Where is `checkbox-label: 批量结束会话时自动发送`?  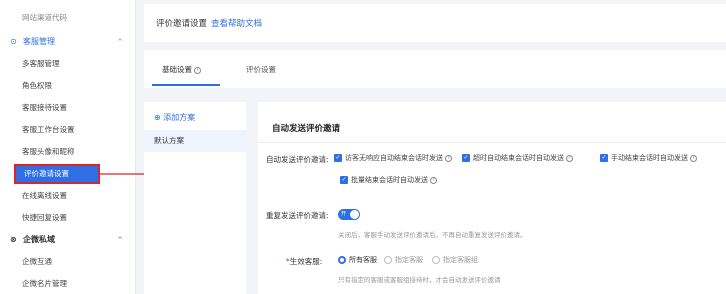 checkbox-label: 批量结束会话时自动发送 is located at coordinates (389, 180).